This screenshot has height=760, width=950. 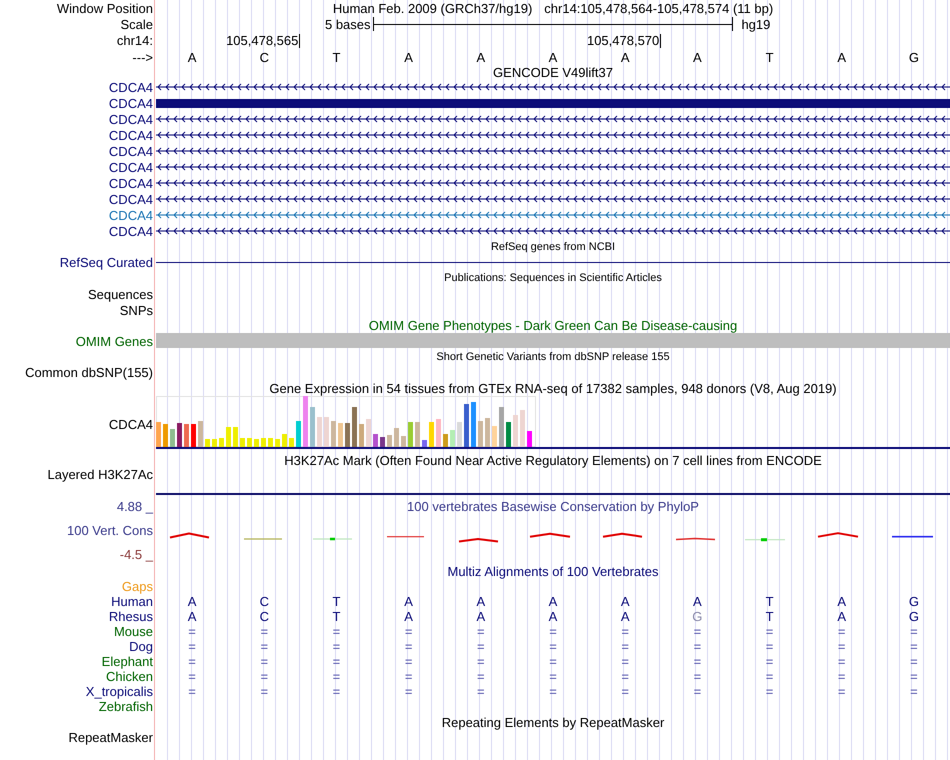 What do you see at coordinates (110, 530) in the screenshot?
I see `track-label: 100 Vert. Cons` at bounding box center [110, 530].